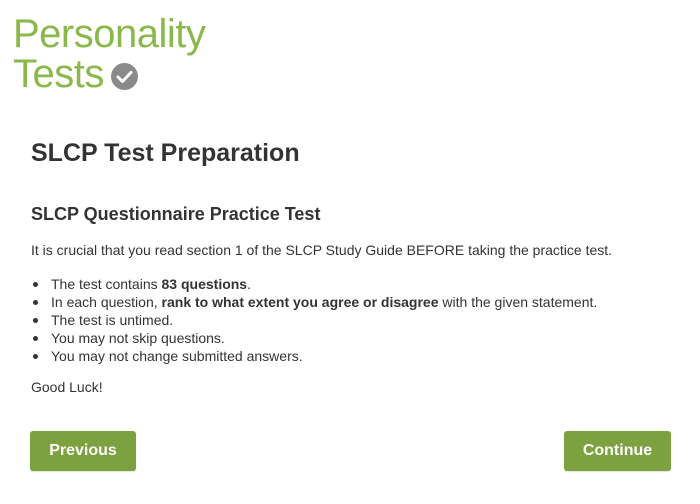 The image size is (700, 504). What do you see at coordinates (176, 214) in the screenshot?
I see `section-title: SLCP Questionnaire Practice Test` at bounding box center [176, 214].